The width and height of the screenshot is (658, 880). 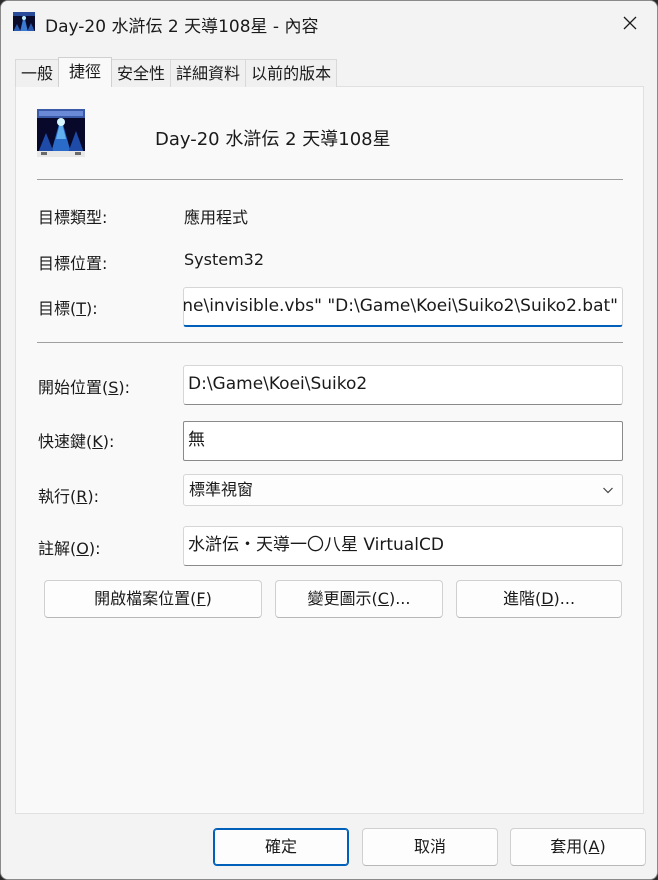 What do you see at coordinates (224, 259) in the screenshot?
I see `target-location-value: System32` at bounding box center [224, 259].